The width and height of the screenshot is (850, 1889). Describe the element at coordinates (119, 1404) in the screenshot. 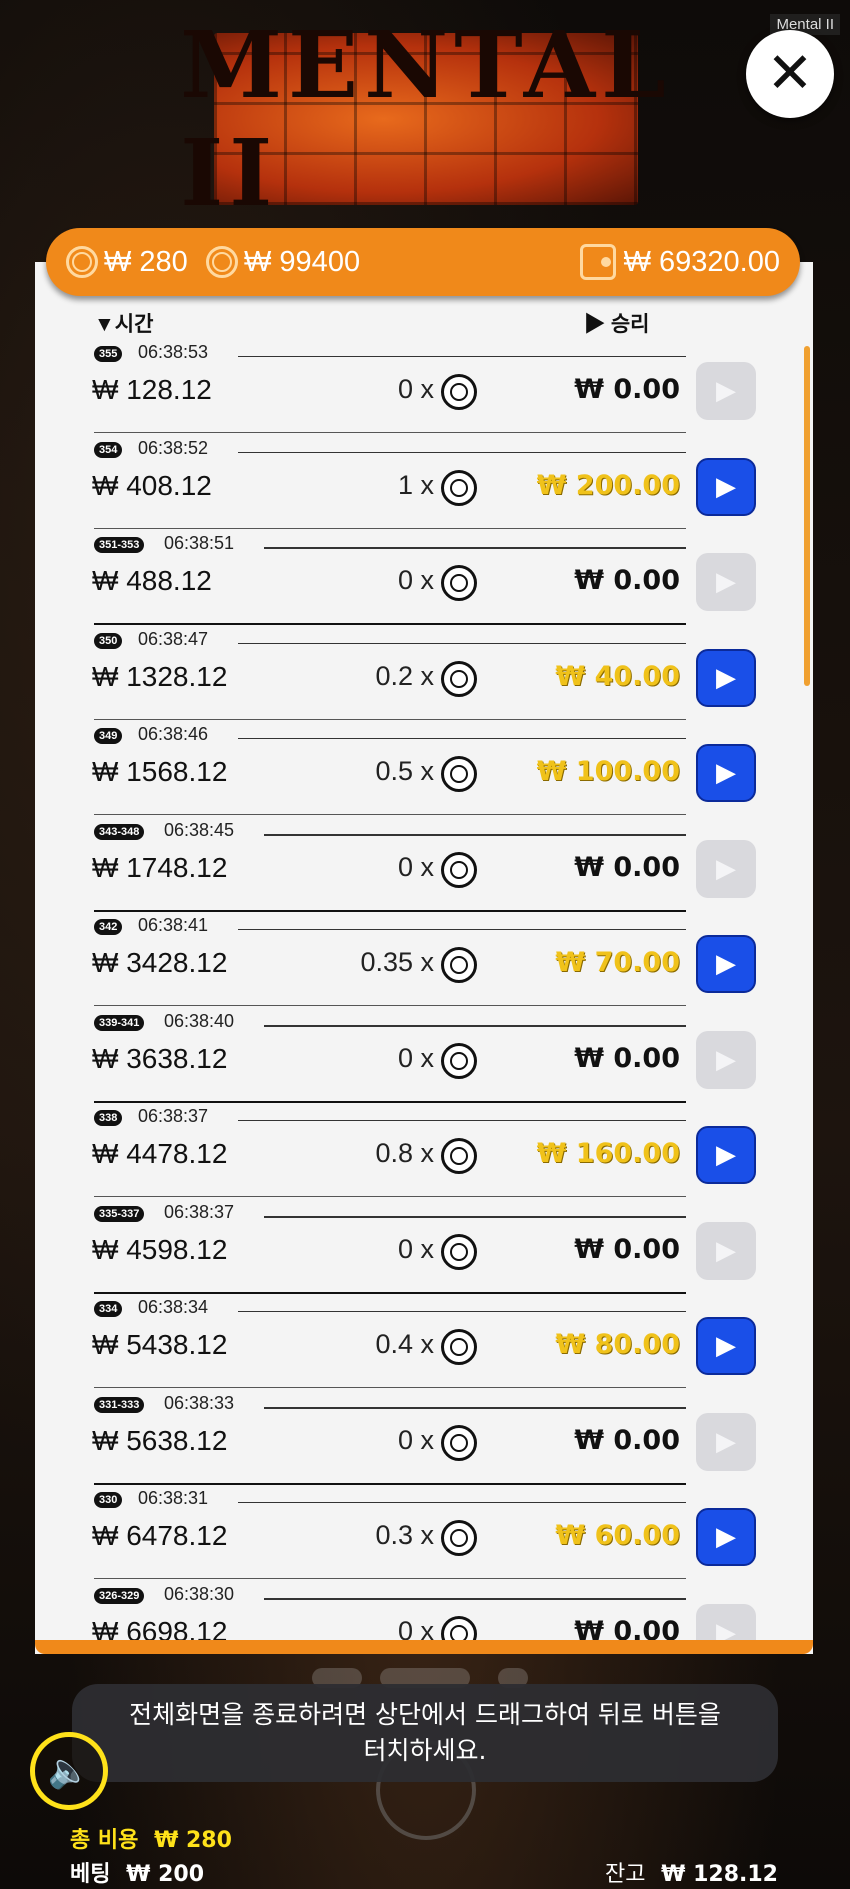

I see `round-badge: 331-333` at that location.